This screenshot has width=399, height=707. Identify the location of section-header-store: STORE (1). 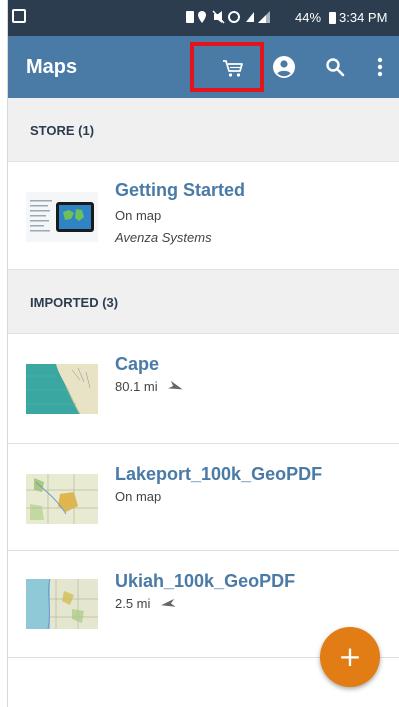
(203, 130).